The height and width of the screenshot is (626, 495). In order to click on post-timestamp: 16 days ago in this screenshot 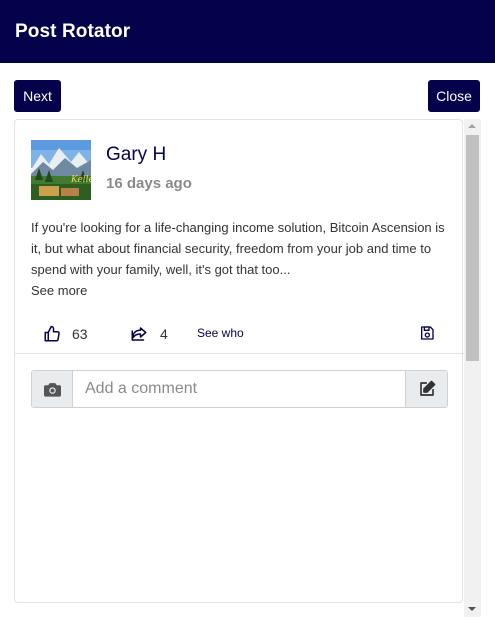, I will do `click(149, 183)`.